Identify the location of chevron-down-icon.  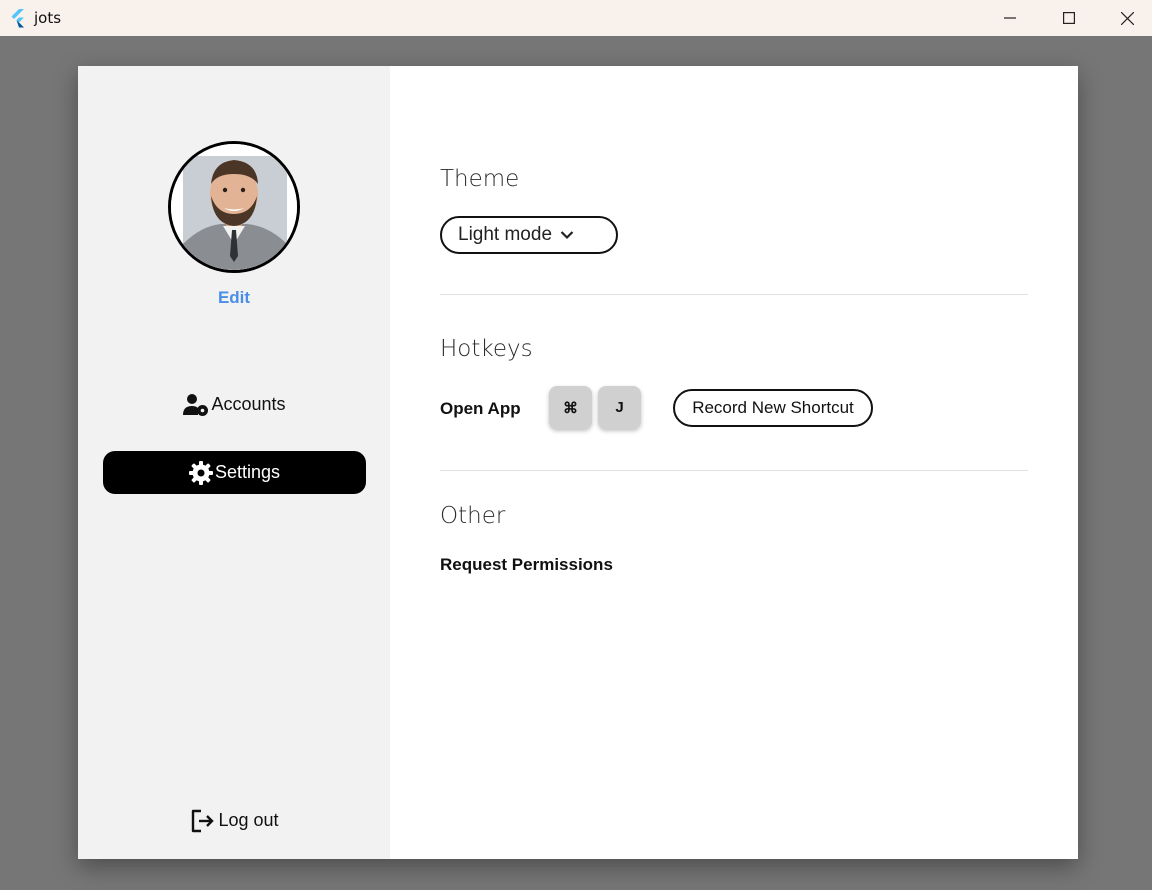
(567, 235).